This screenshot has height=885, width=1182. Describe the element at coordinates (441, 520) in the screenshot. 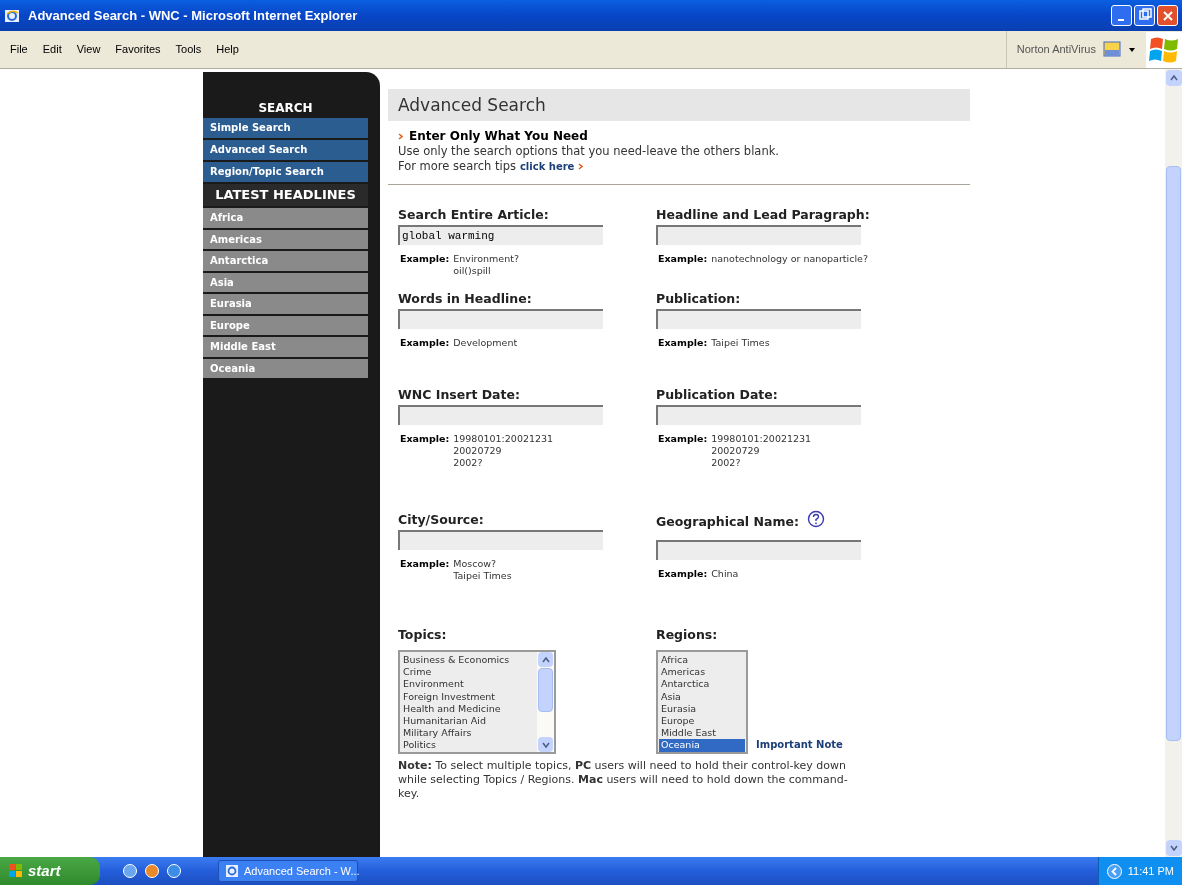

I see `field-label: City/Source:` at that location.